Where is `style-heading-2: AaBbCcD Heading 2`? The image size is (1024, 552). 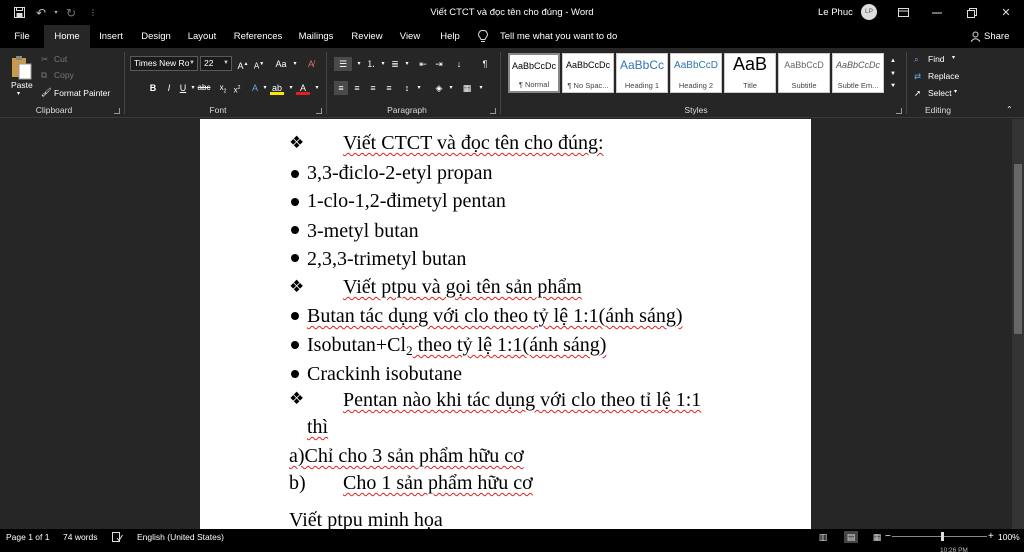
style-heading-2: AaBbCcD Heading 2 is located at coordinates (696, 73).